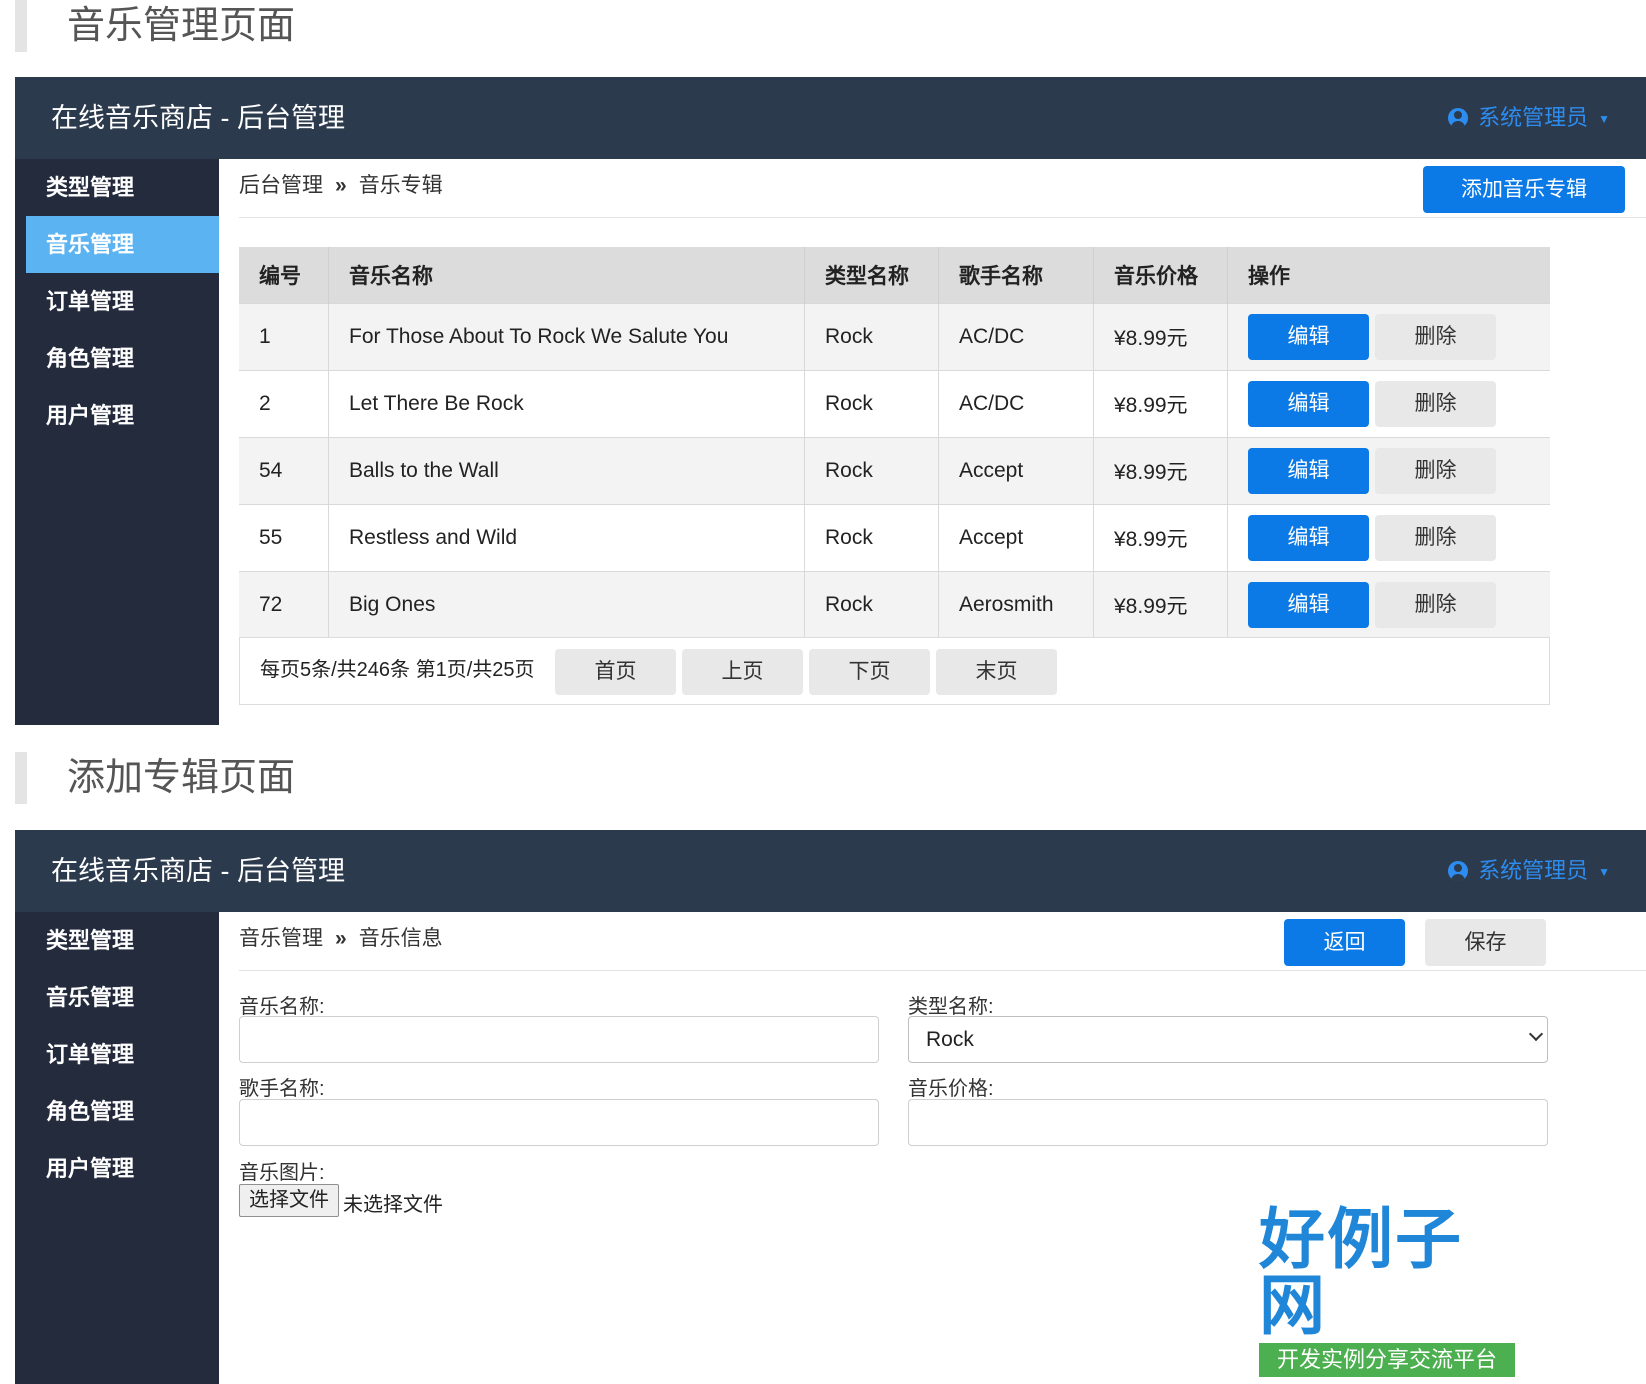  What do you see at coordinates (155, 26) in the screenshot?
I see `section-title-list: 音乐管理页面` at bounding box center [155, 26].